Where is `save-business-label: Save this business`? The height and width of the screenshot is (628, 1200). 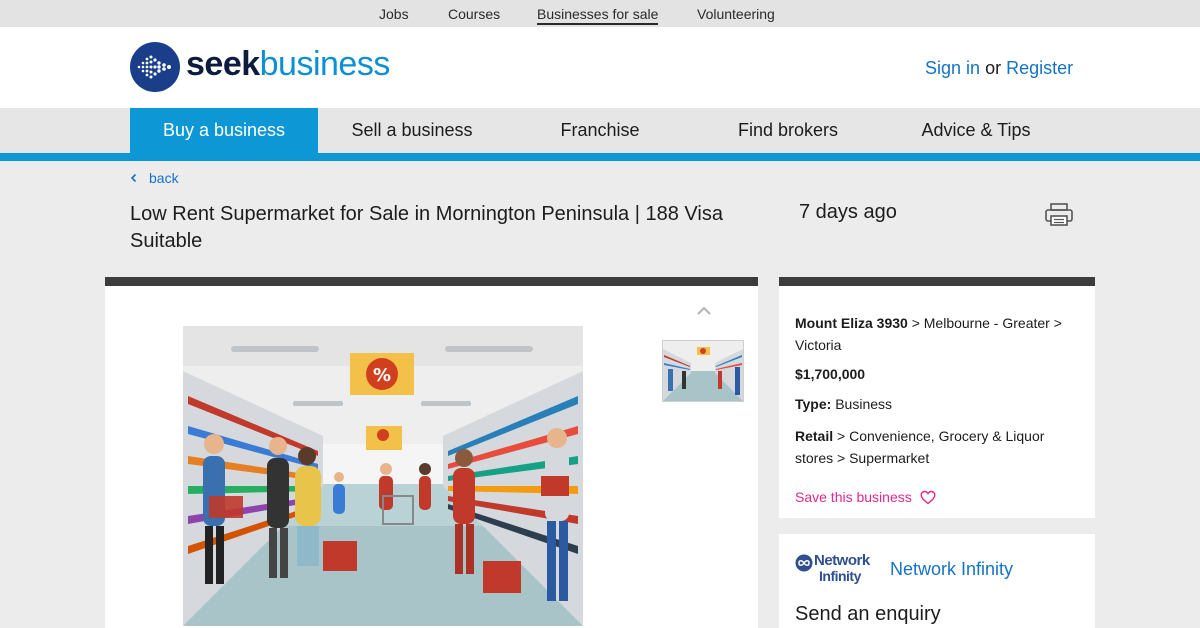 save-business-label: Save this business is located at coordinates (853, 497).